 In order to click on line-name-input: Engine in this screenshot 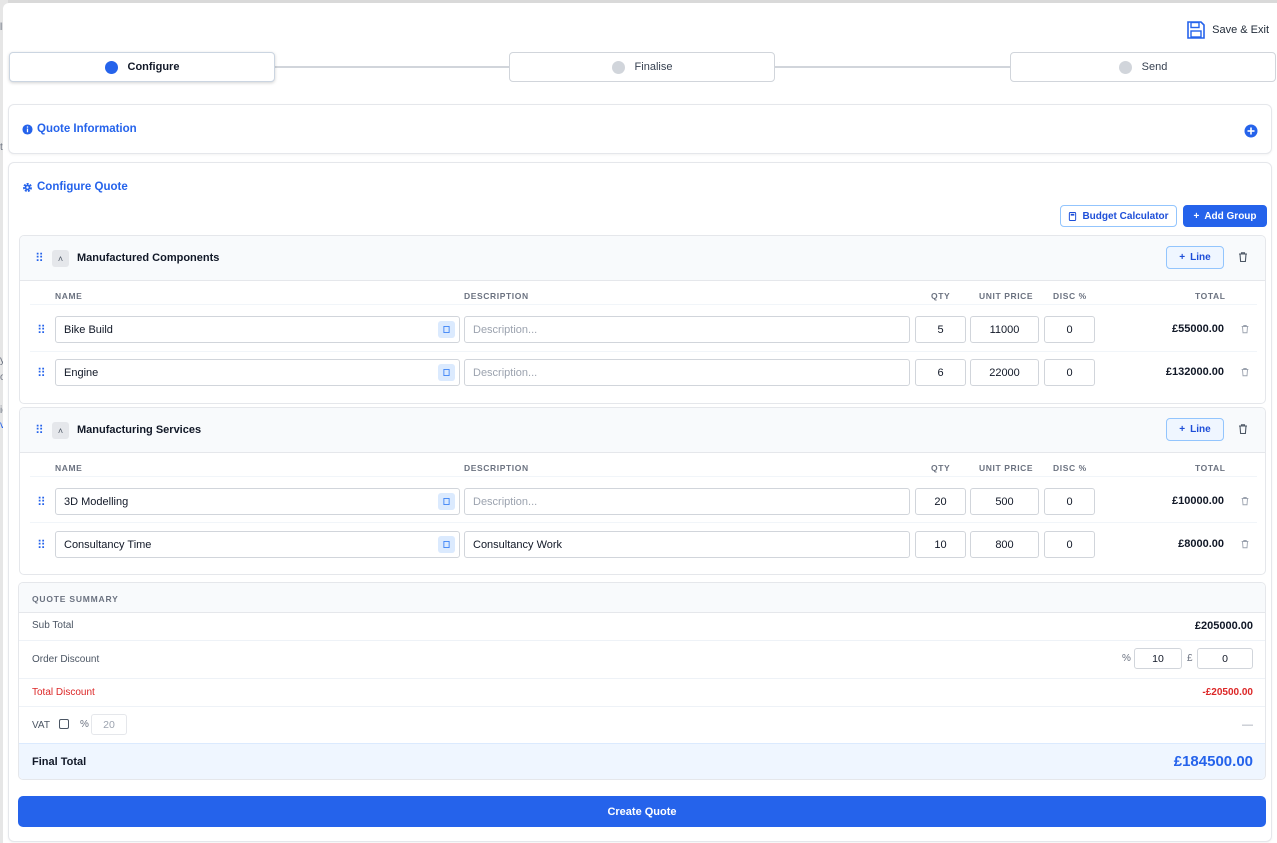, I will do `click(257, 372)`.